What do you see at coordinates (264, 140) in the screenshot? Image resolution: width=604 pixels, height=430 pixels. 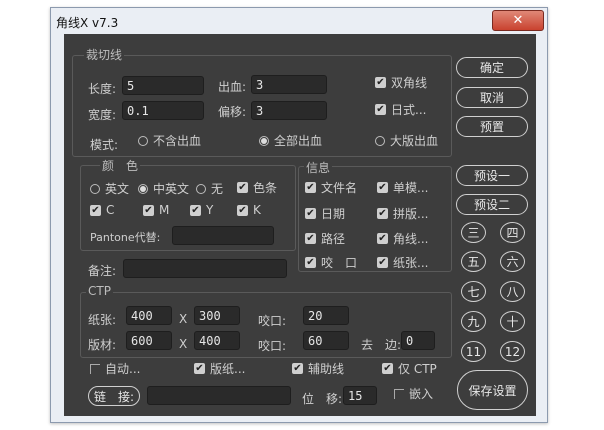 I see `mode-all-radio` at bounding box center [264, 140].